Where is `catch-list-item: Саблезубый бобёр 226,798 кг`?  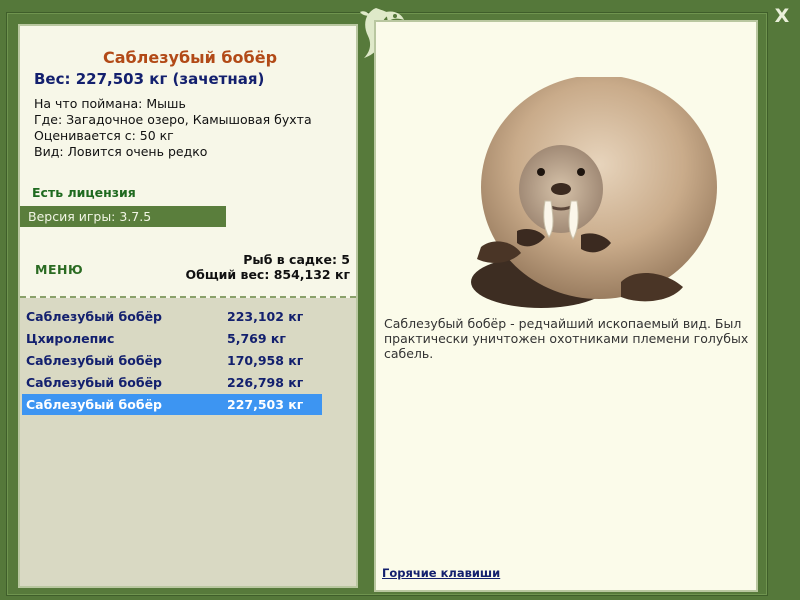
catch-list-item: Саблезубый бобёр 226,798 кг is located at coordinates (172, 382).